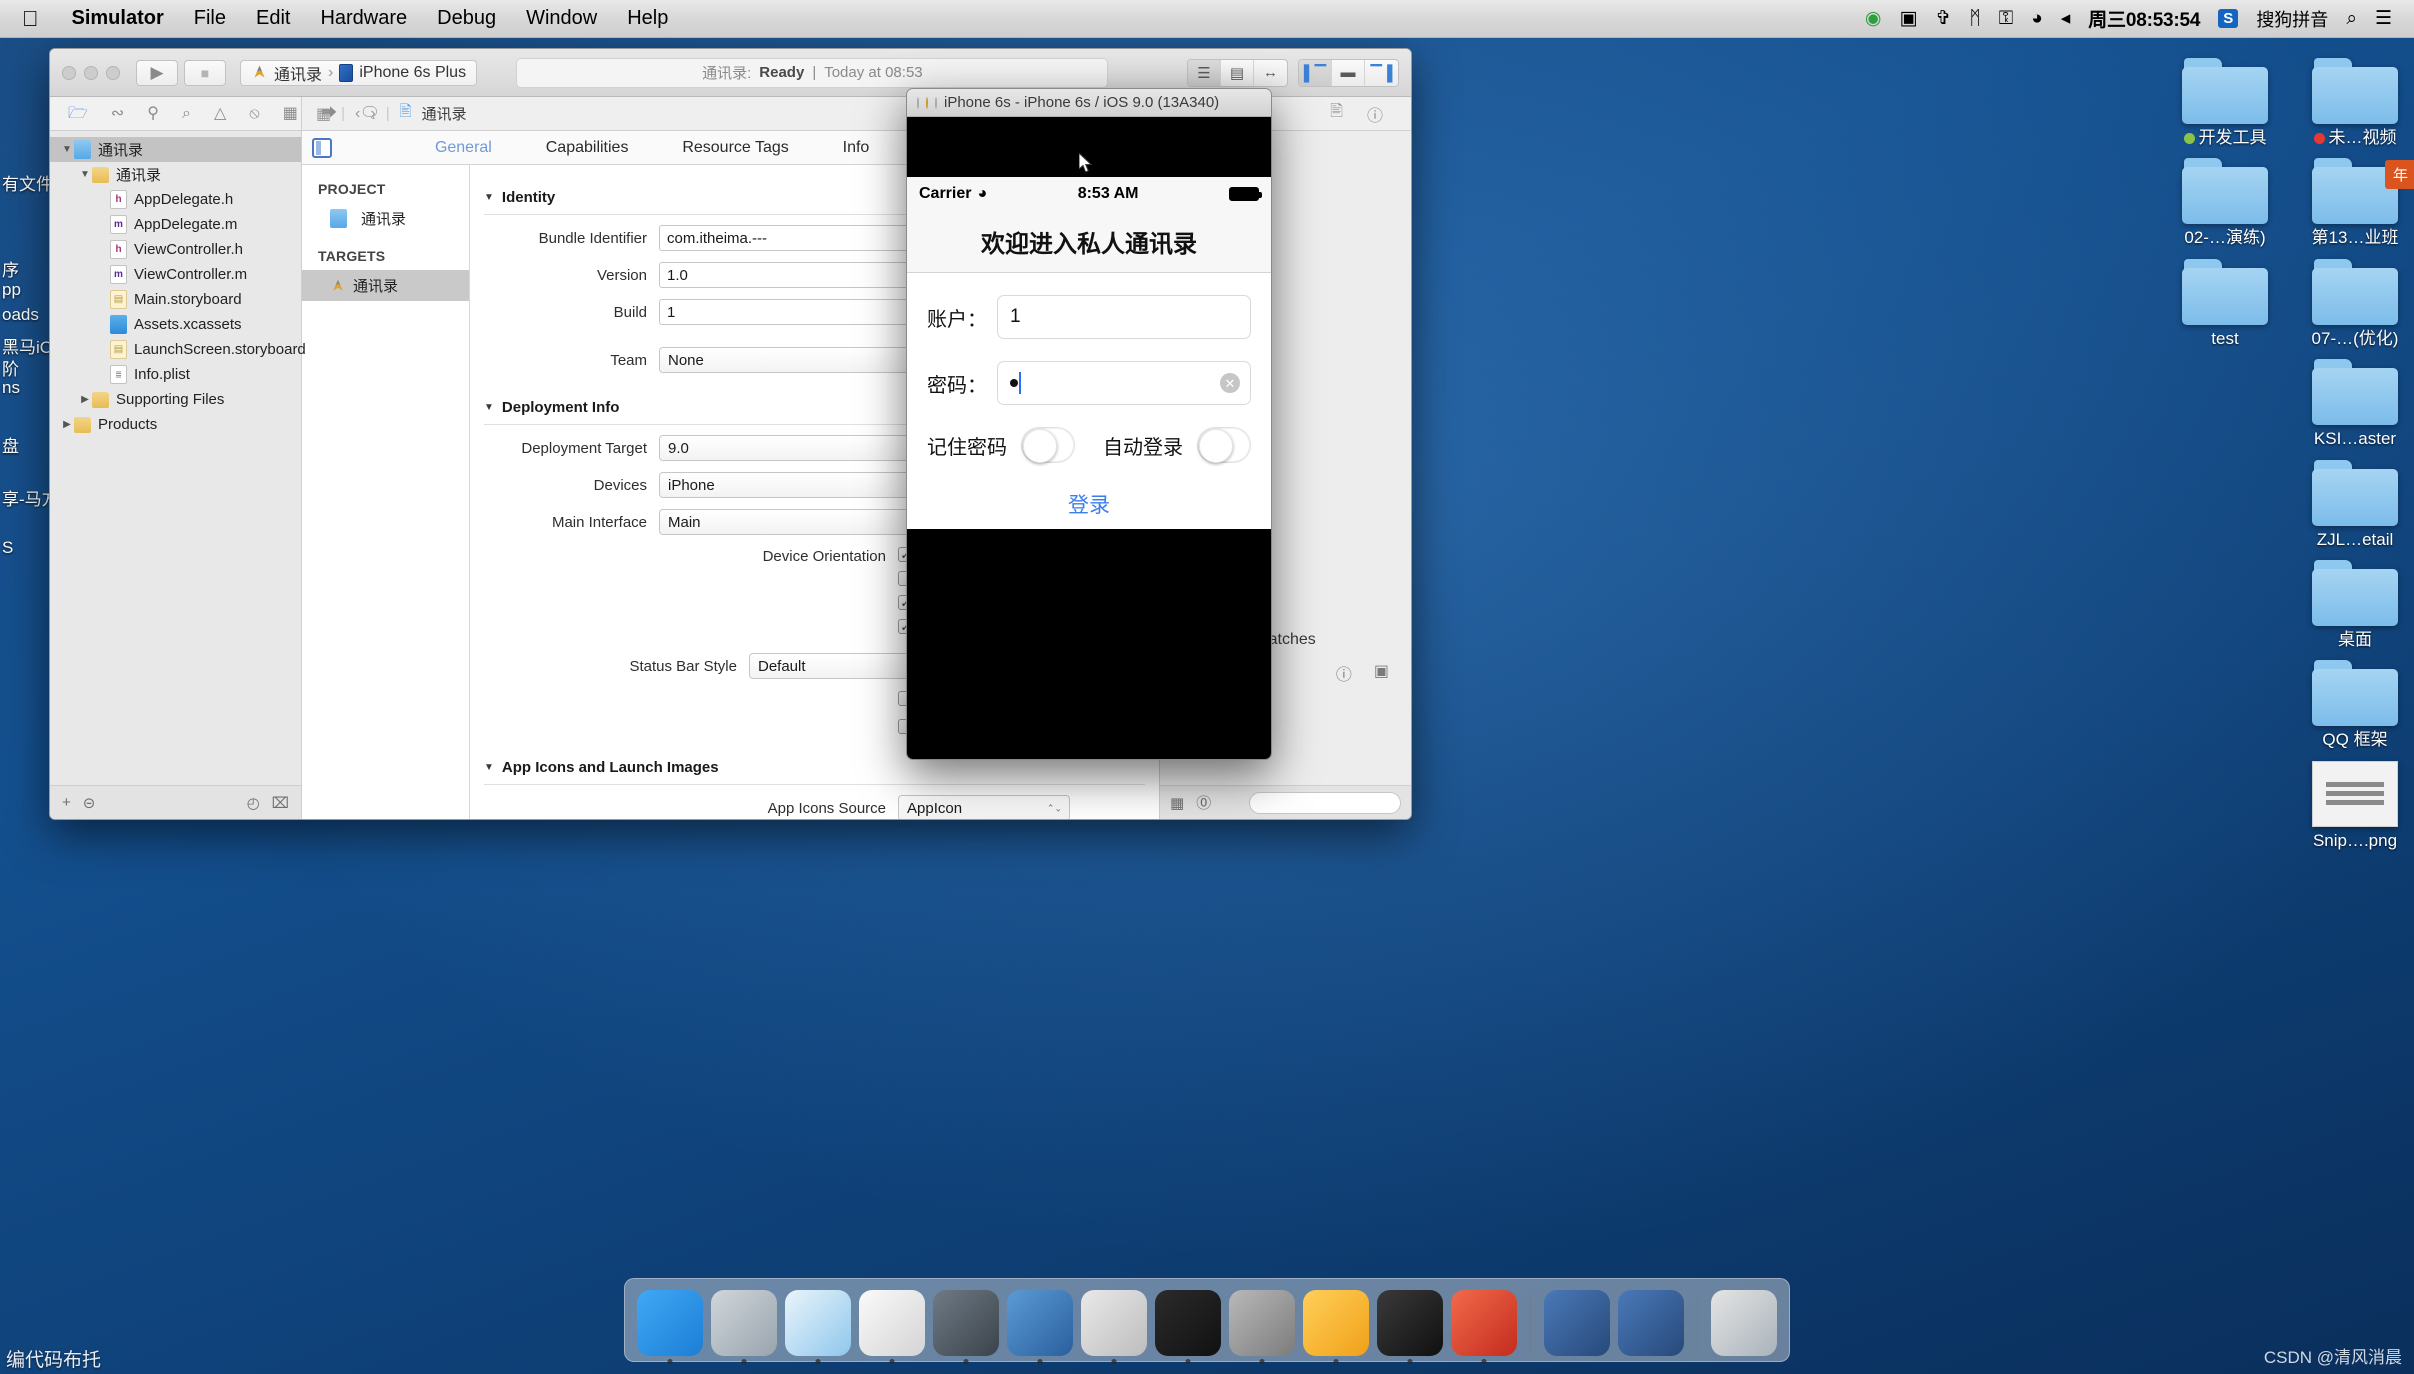 This screenshot has width=2414, height=1374. What do you see at coordinates (175, 274) in the screenshot?
I see `tree-row: m ViewController.m` at bounding box center [175, 274].